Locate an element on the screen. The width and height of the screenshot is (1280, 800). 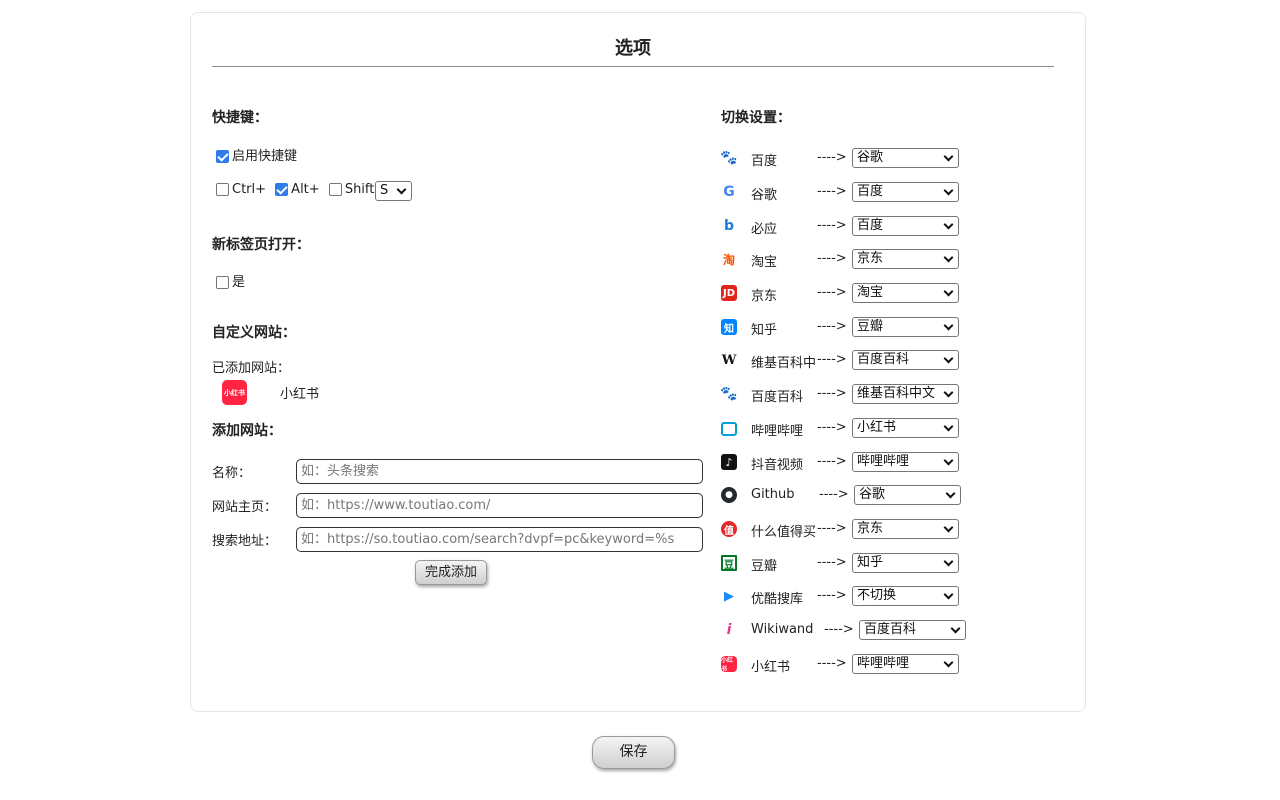
switch-settings-heading: 切换设置： is located at coordinates (756, 118).